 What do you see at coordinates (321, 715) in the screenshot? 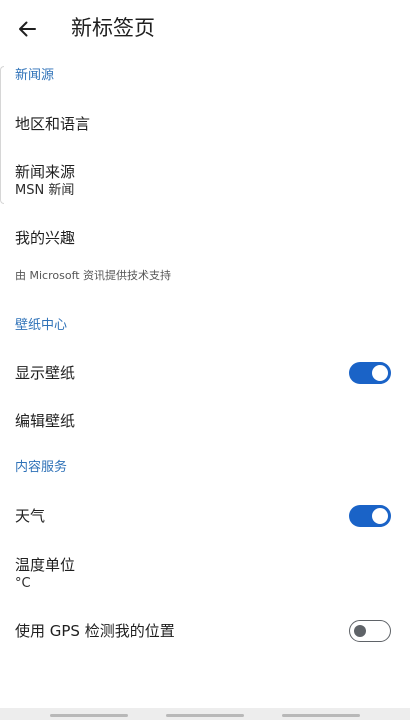
I see `nav-back-handle` at bounding box center [321, 715].